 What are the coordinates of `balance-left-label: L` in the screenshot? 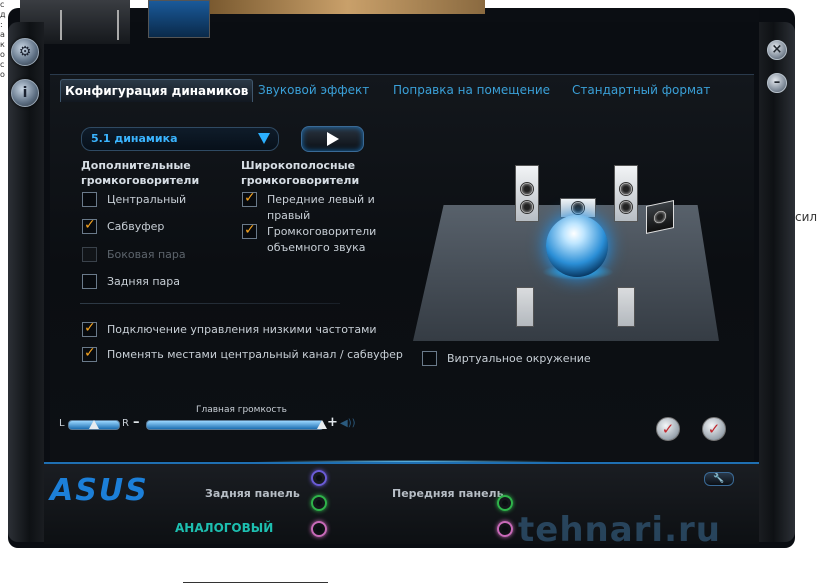 It's located at (62, 423).